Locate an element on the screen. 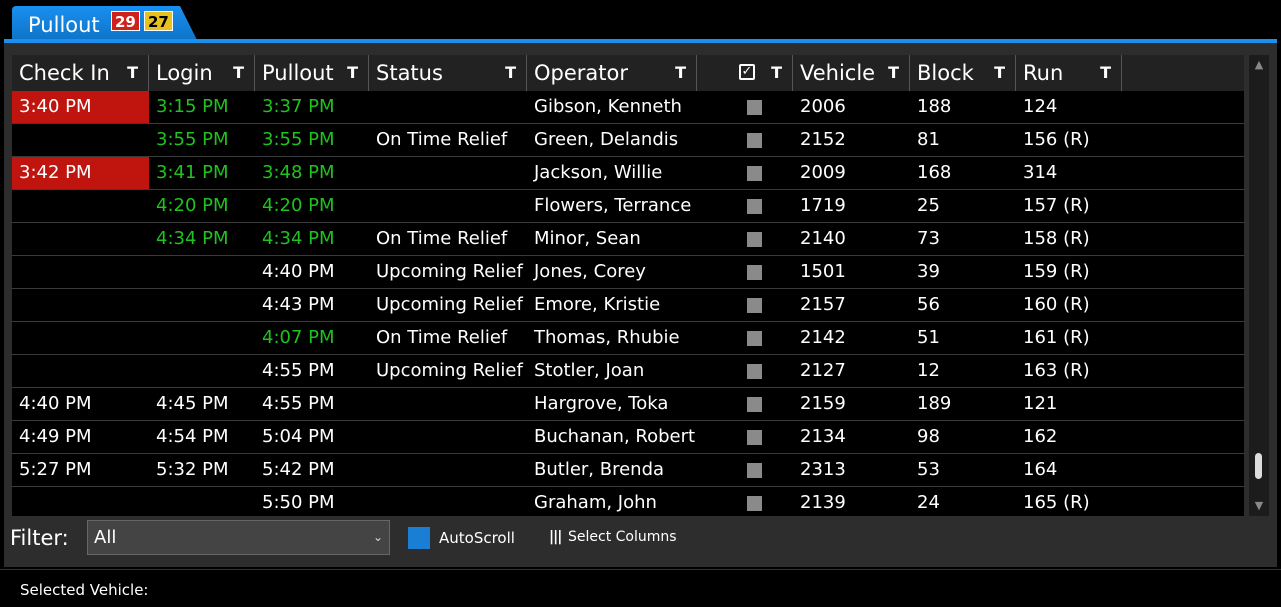 This screenshot has width=1281, height=607. cell-run: 164 is located at coordinates (1040, 469).